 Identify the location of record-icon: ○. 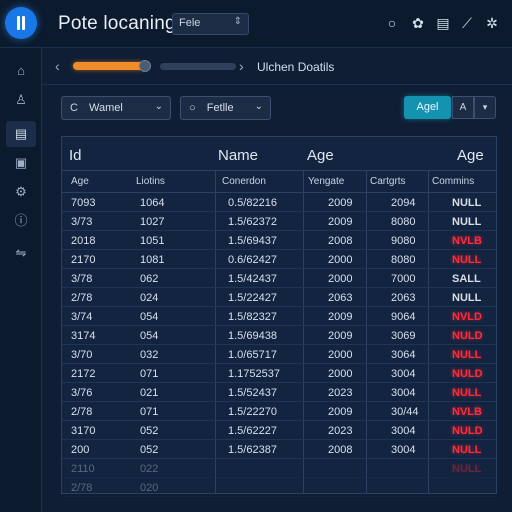
(392, 23).